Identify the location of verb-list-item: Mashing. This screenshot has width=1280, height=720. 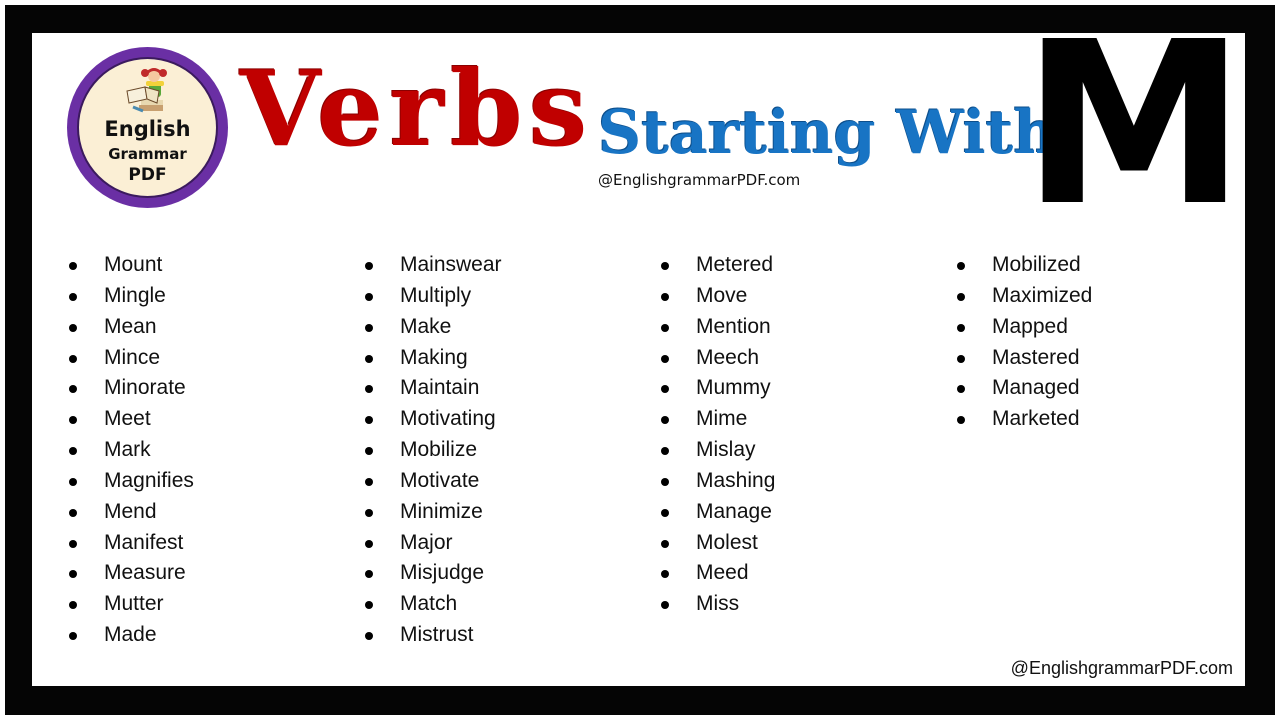
(716, 481).